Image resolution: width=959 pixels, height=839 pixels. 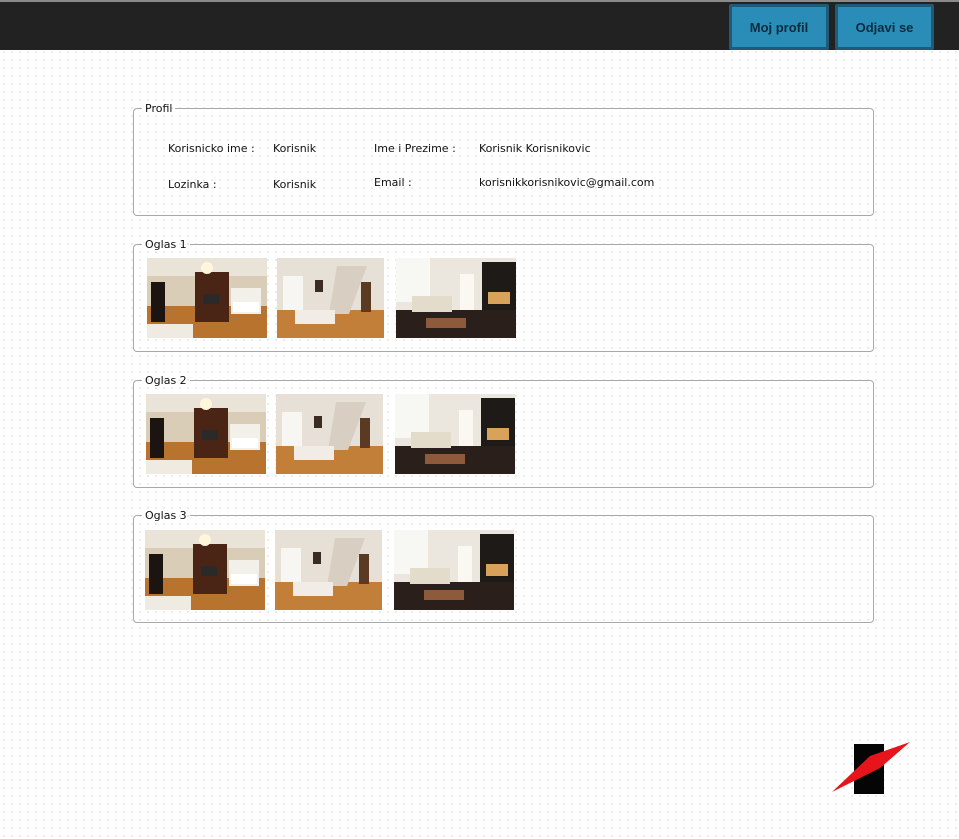 I want to click on username-label: Korisnicko ime :, so click(x=211, y=148).